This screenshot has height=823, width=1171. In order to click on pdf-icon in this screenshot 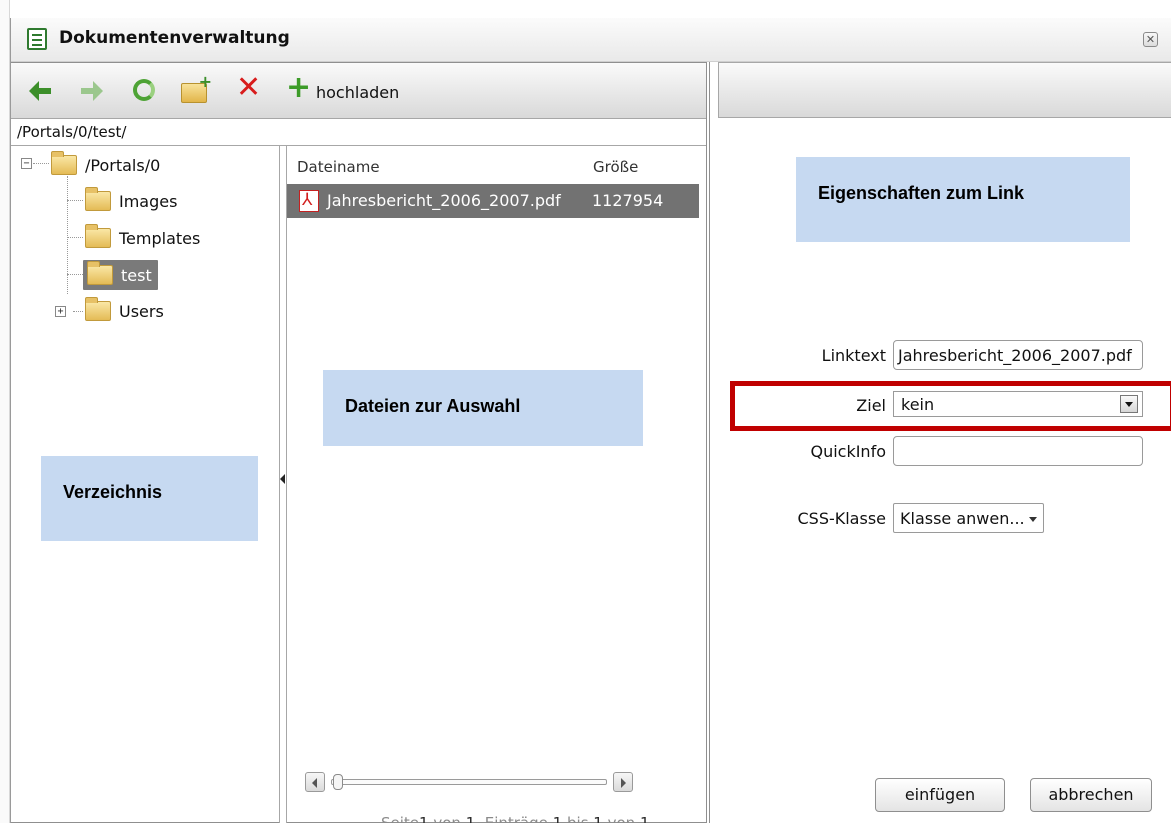, I will do `click(309, 201)`.